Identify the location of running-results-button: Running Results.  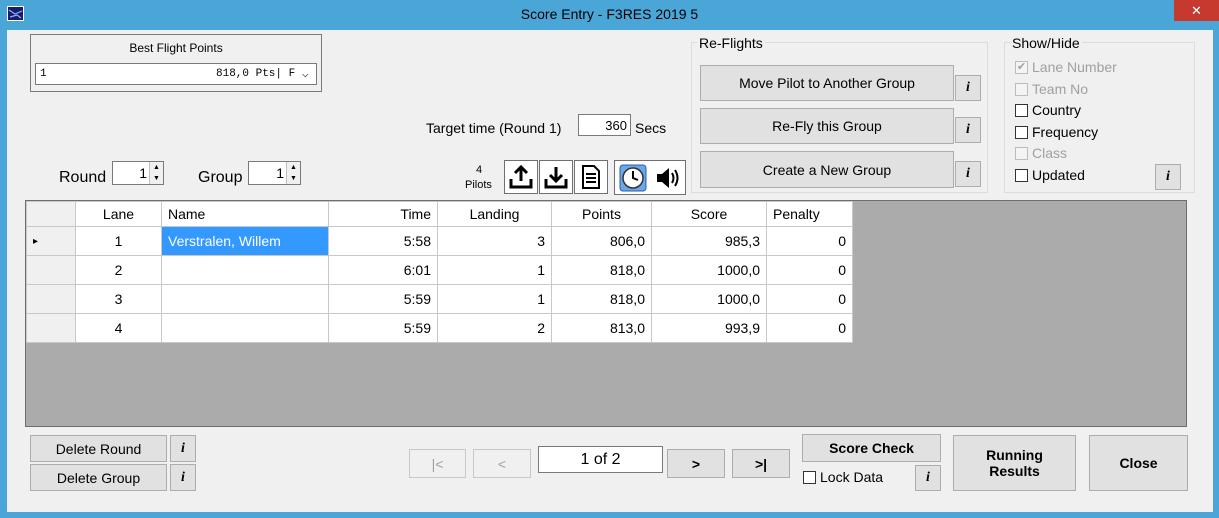
(1014, 463).